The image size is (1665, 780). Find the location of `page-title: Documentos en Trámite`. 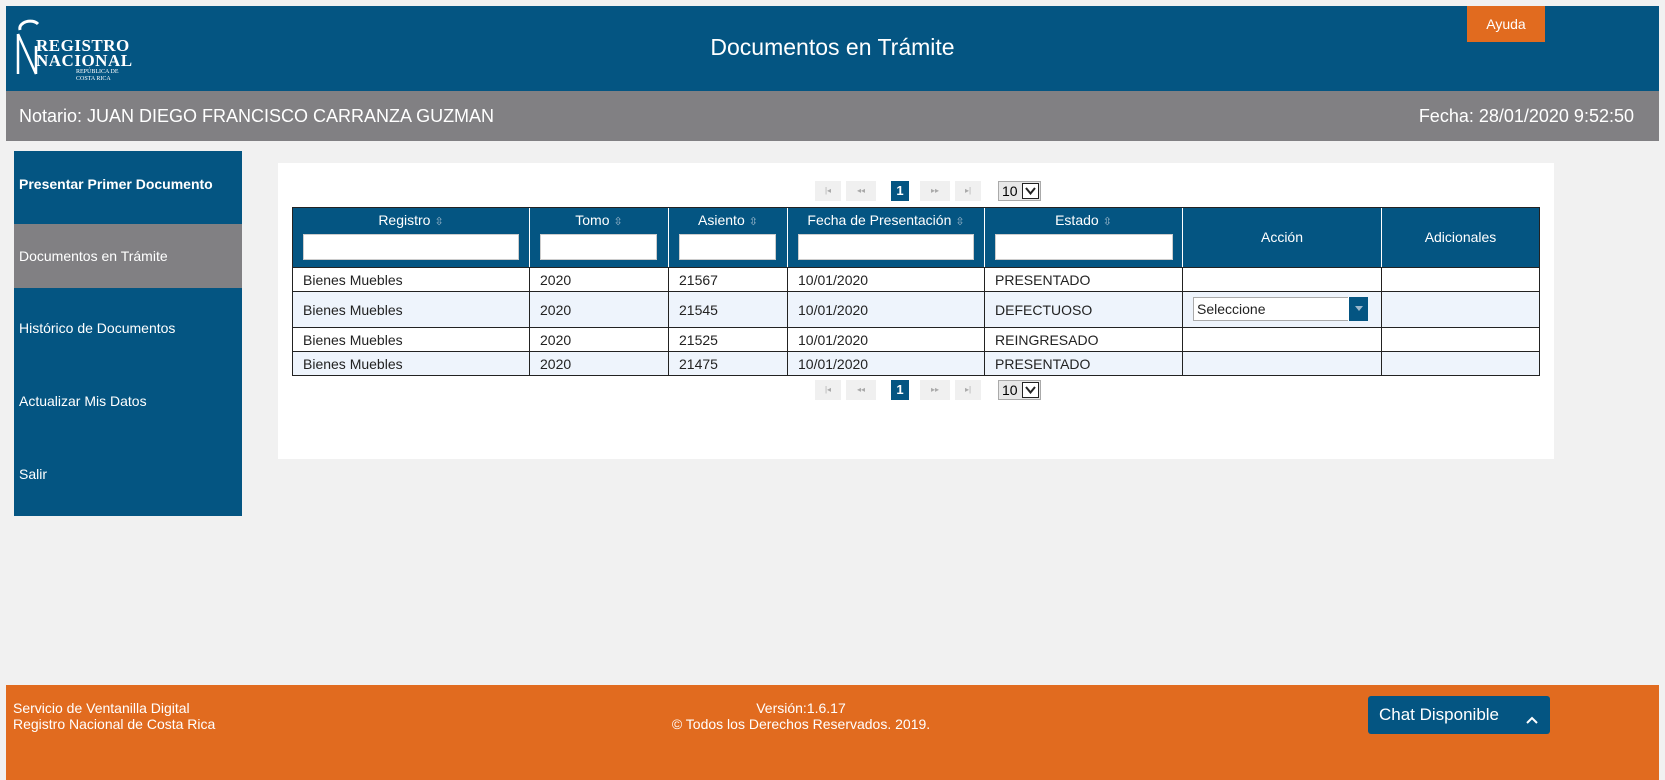

page-title: Documentos en Trámite is located at coordinates (832, 47).